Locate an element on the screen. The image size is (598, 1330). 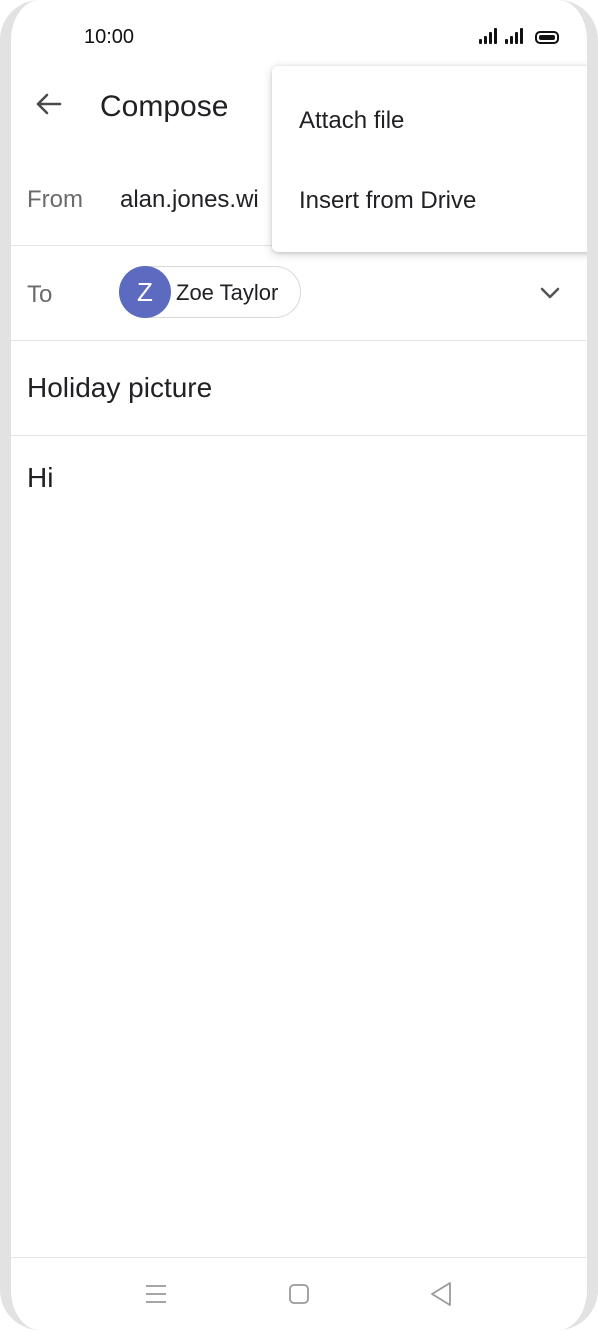
menu-item-attach-file: Attach file is located at coordinates (429, 121).